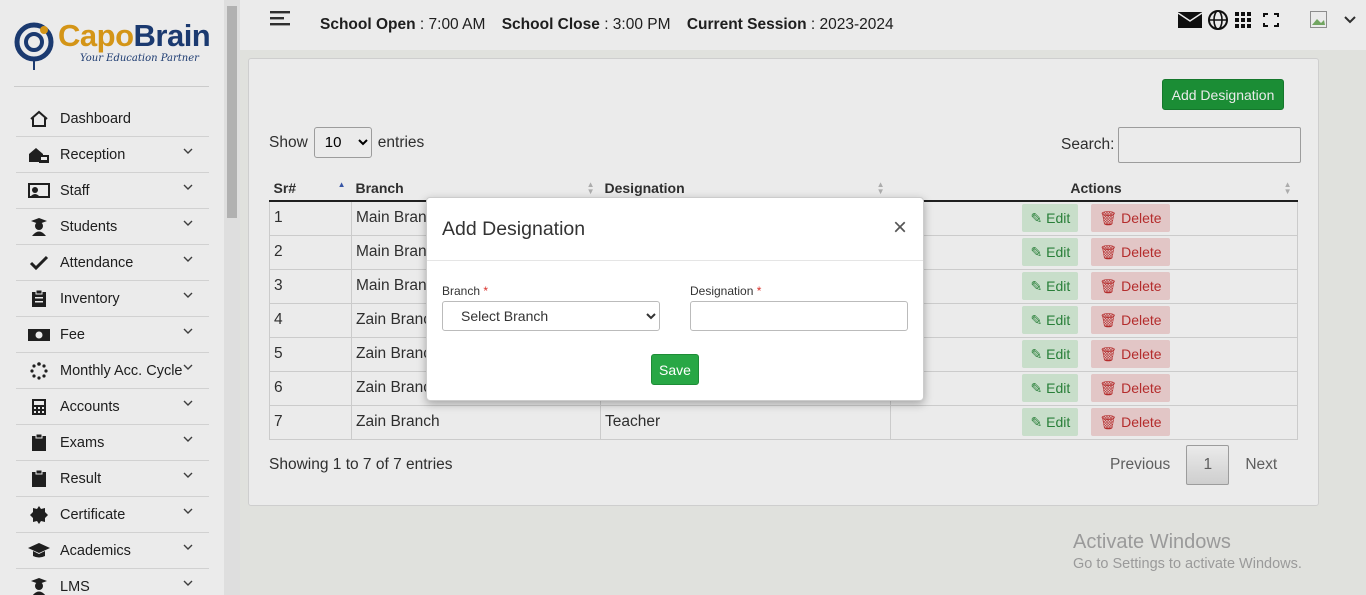 The height and width of the screenshot is (595, 1366). Describe the element at coordinates (1152, 542) in the screenshot. I see `watermark-title: Activate Windows` at that location.